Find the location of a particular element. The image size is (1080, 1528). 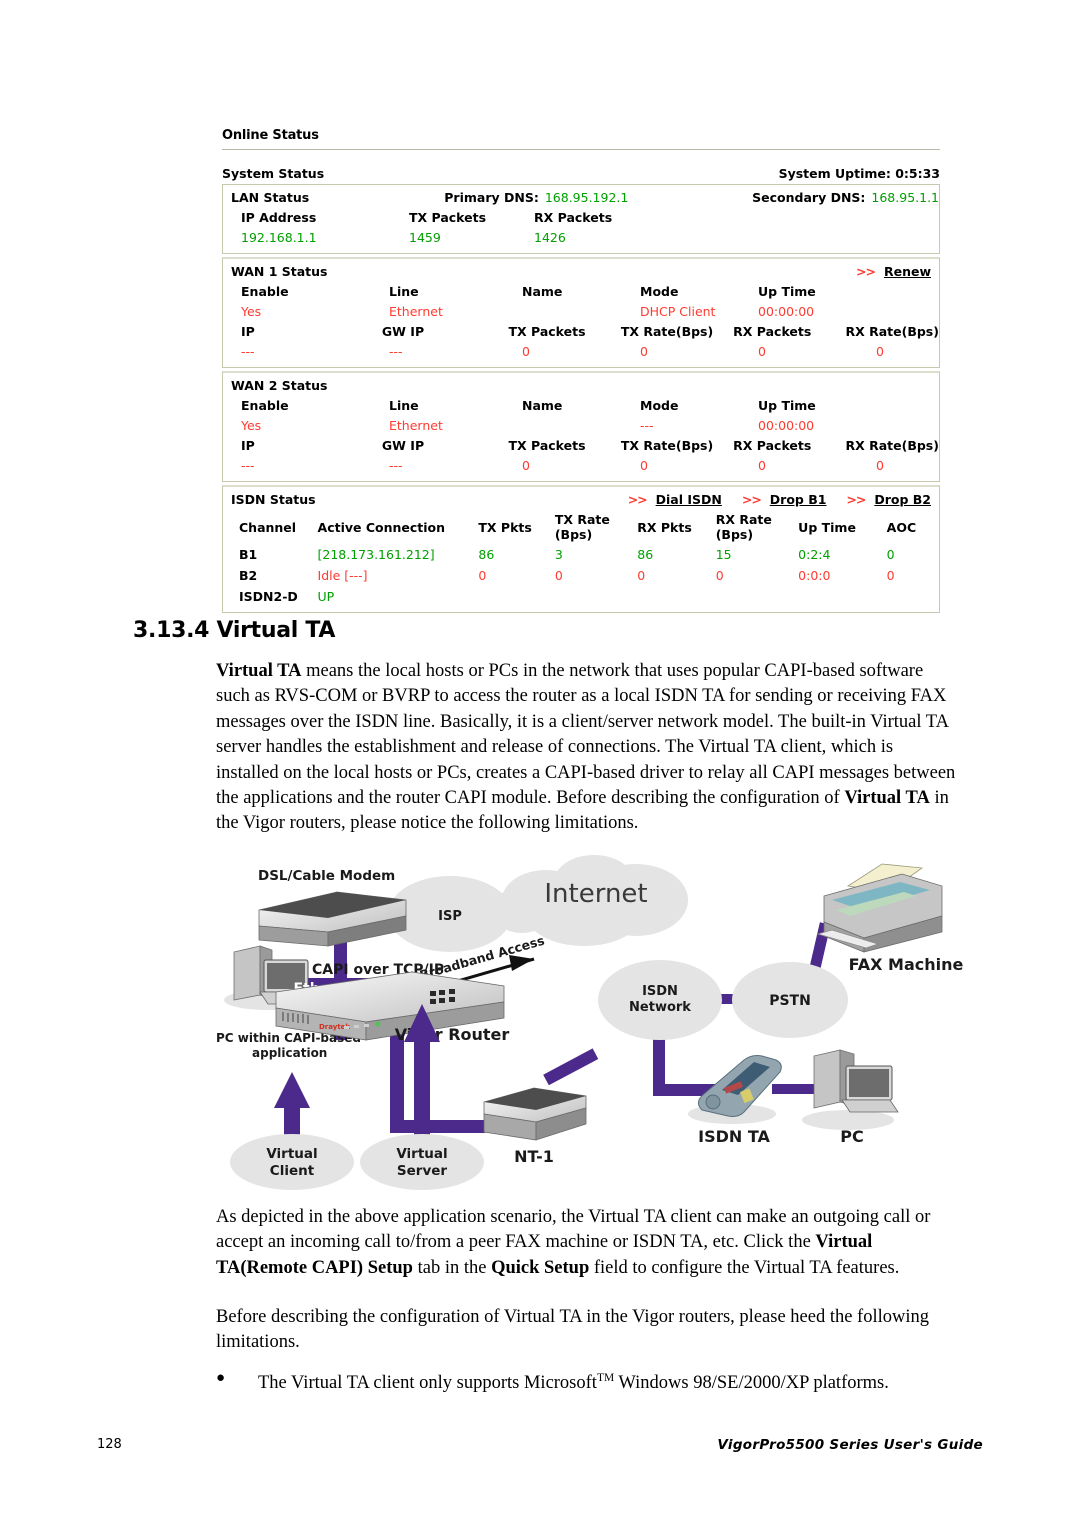

wan2-line-header: Line is located at coordinates (404, 405).